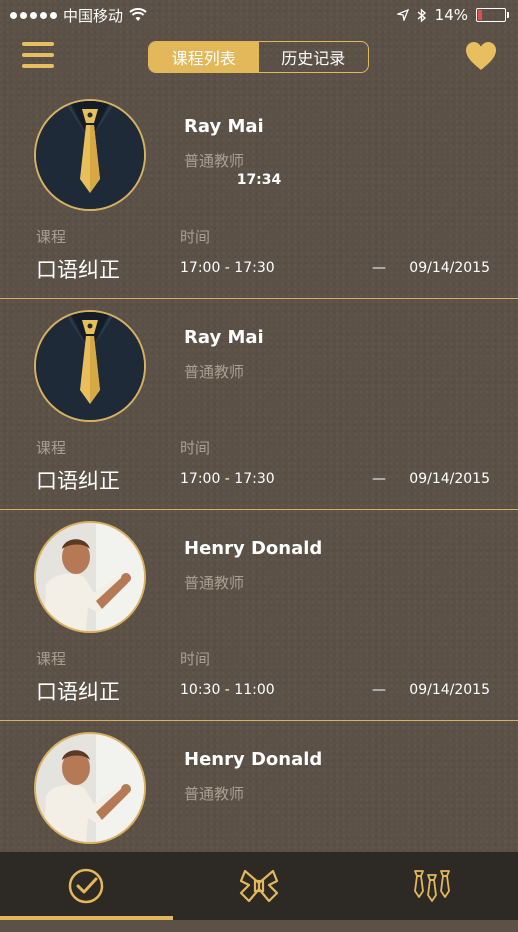 The image size is (518, 932). I want to click on tab-courses, so click(86, 886).